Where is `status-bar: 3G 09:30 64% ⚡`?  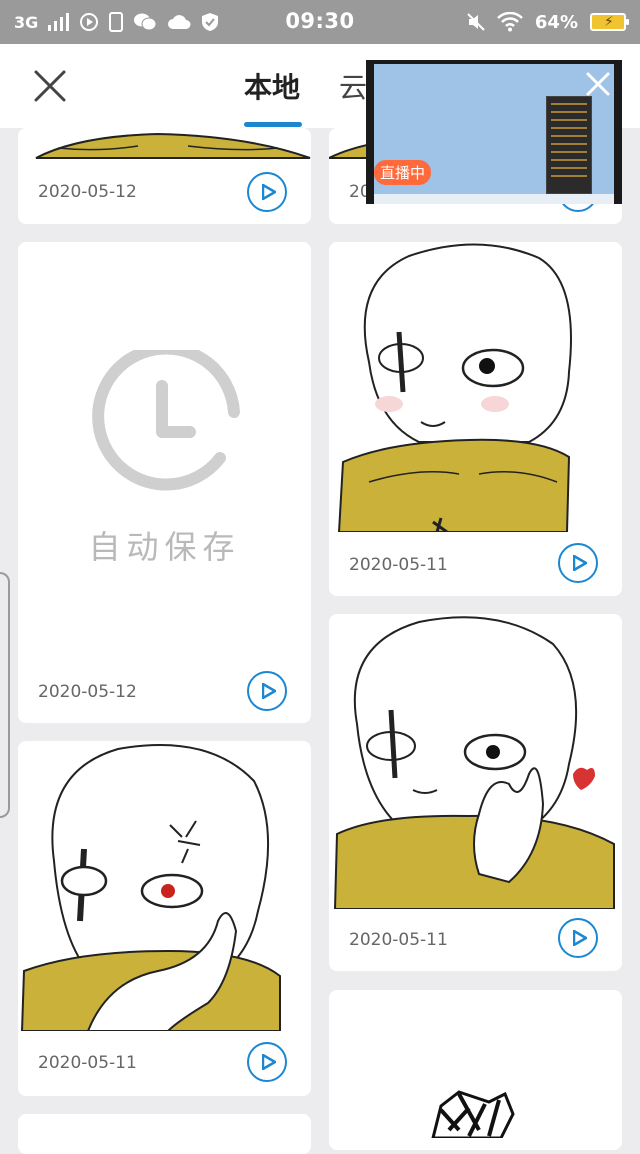
status-bar: 3G 09:30 64% ⚡ is located at coordinates (320, 22).